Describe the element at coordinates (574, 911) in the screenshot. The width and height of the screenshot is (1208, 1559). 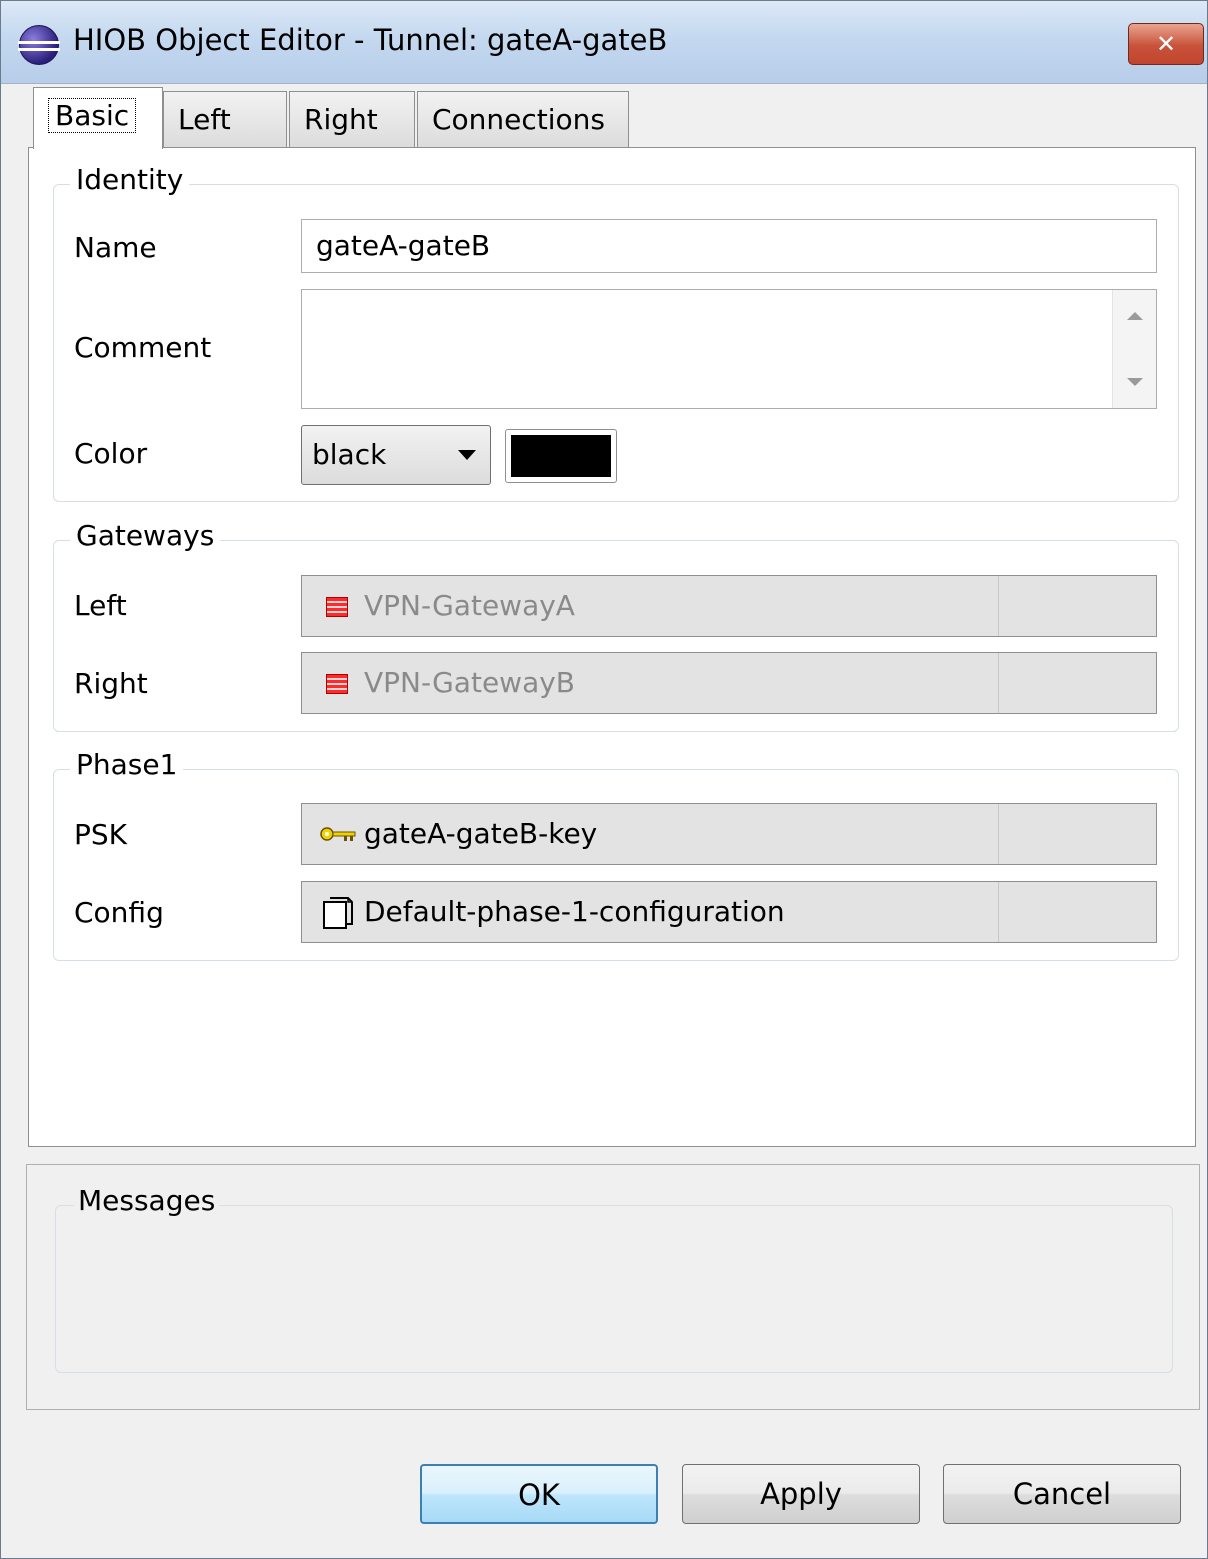
I see `config-value: Default-phase-1-configuration` at that location.